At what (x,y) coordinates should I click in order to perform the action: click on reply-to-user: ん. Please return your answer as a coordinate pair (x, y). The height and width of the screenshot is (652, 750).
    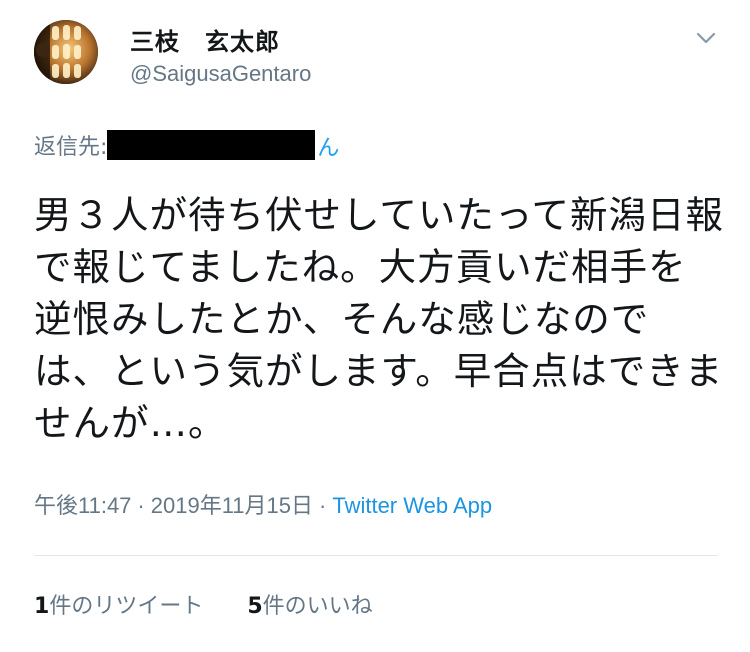
    Looking at the image, I should click on (223, 145).